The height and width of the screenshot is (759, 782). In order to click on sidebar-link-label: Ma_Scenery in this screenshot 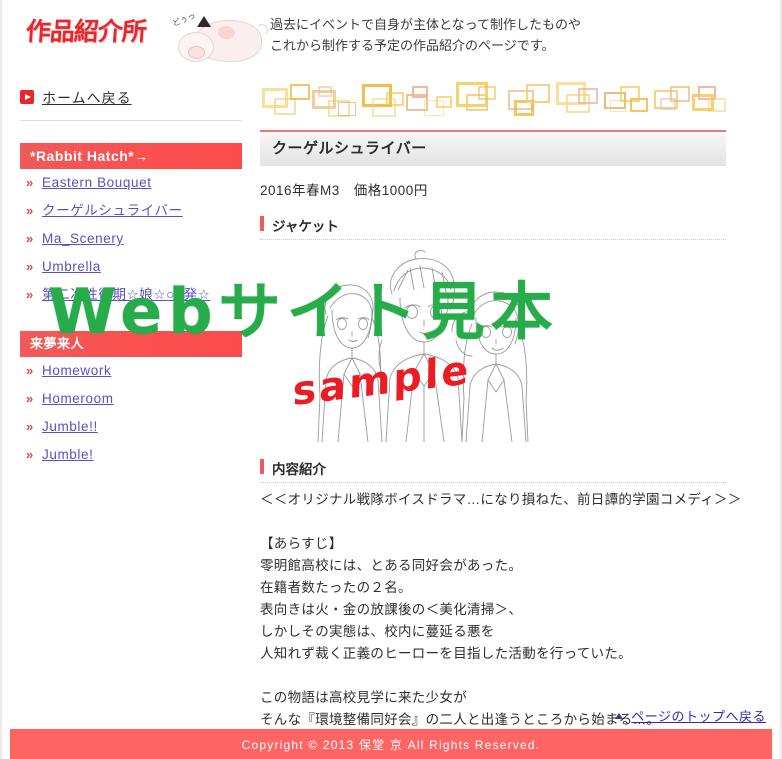, I will do `click(83, 238)`.